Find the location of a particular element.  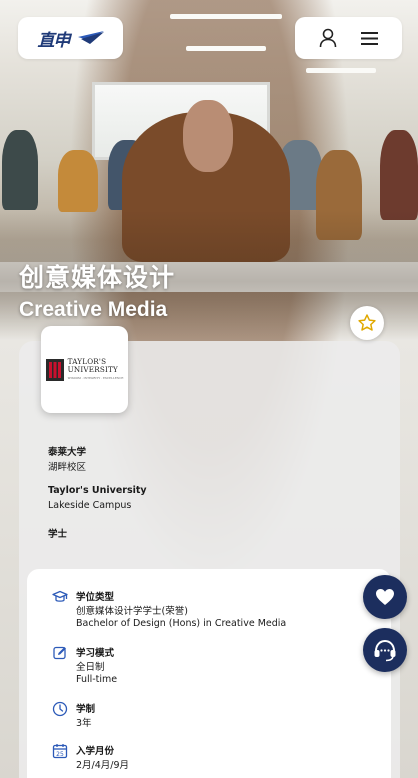

university-logo-line2: UNIVERSITY is located at coordinates (92, 369).